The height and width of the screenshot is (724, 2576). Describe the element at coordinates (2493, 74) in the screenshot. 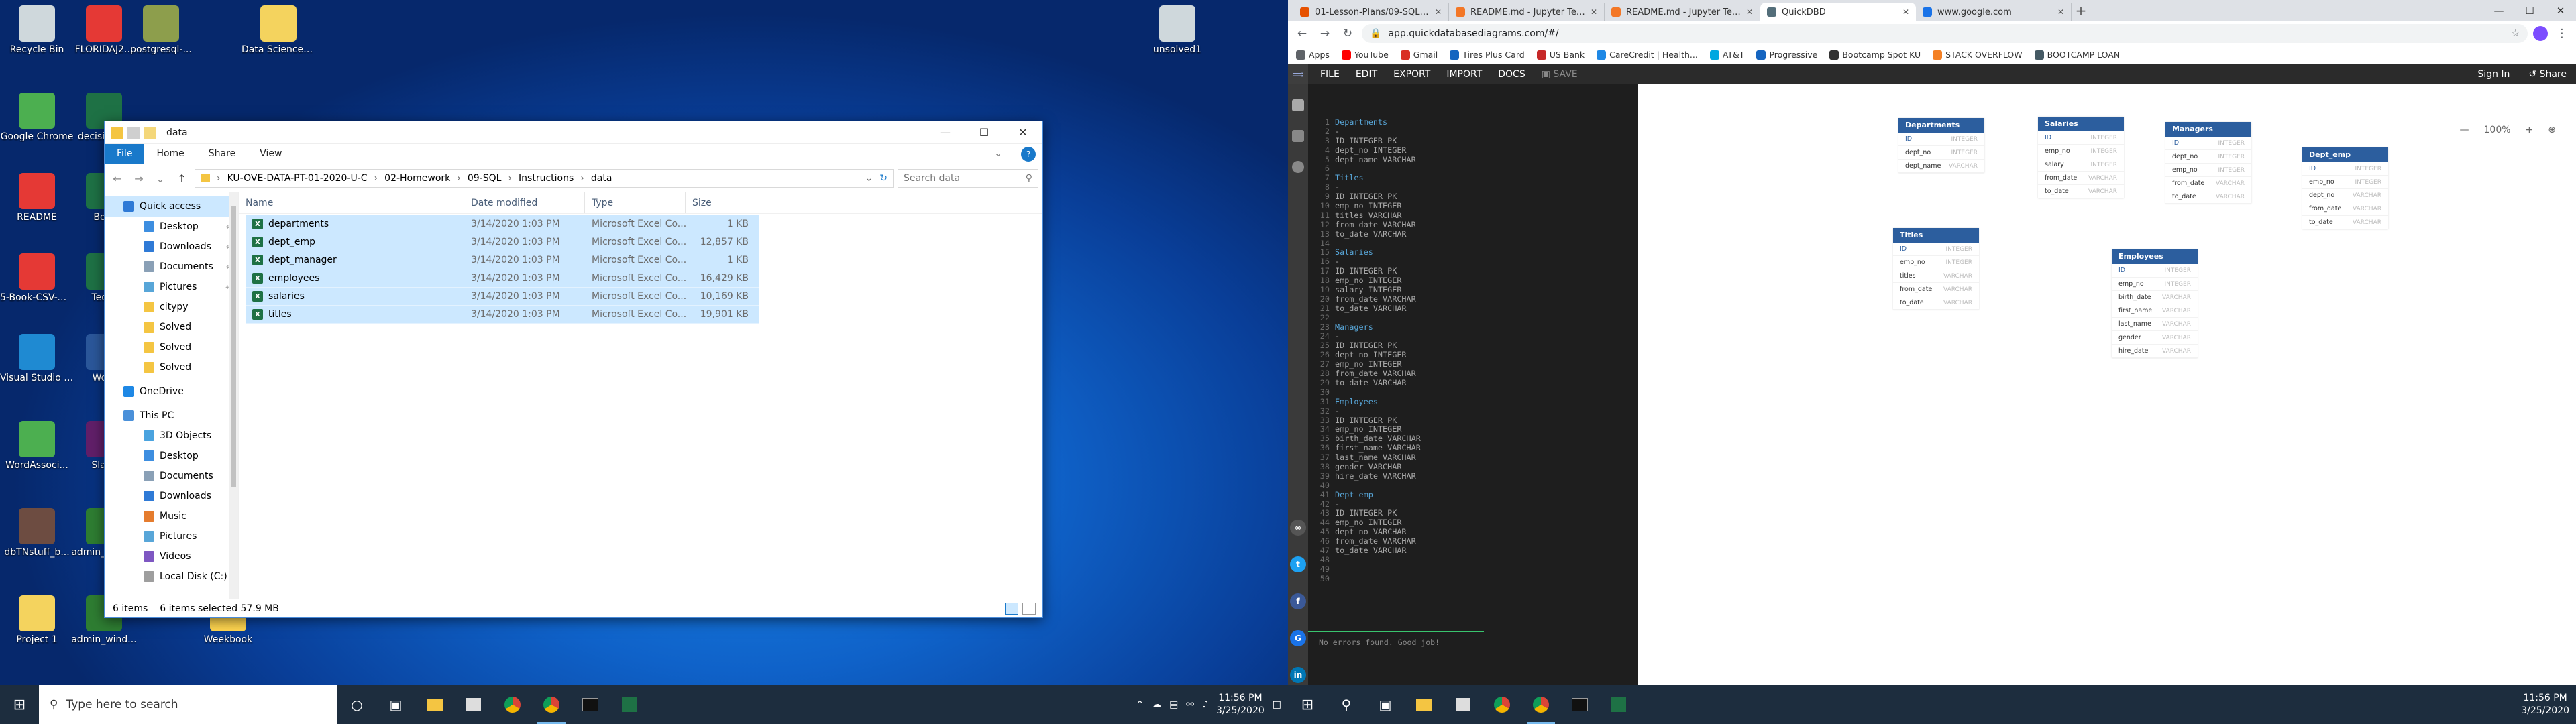

I see `signin-link: Sign In` at that location.